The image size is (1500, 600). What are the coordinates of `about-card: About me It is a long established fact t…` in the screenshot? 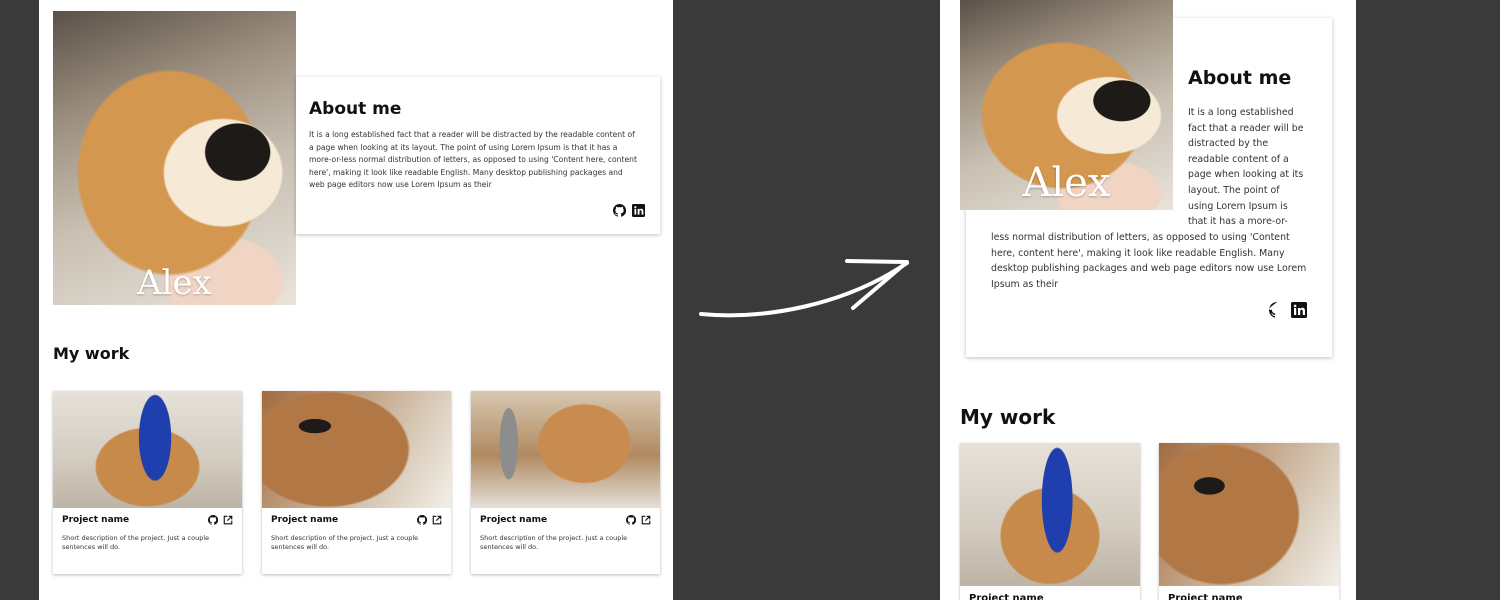 It's located at (478, 155).